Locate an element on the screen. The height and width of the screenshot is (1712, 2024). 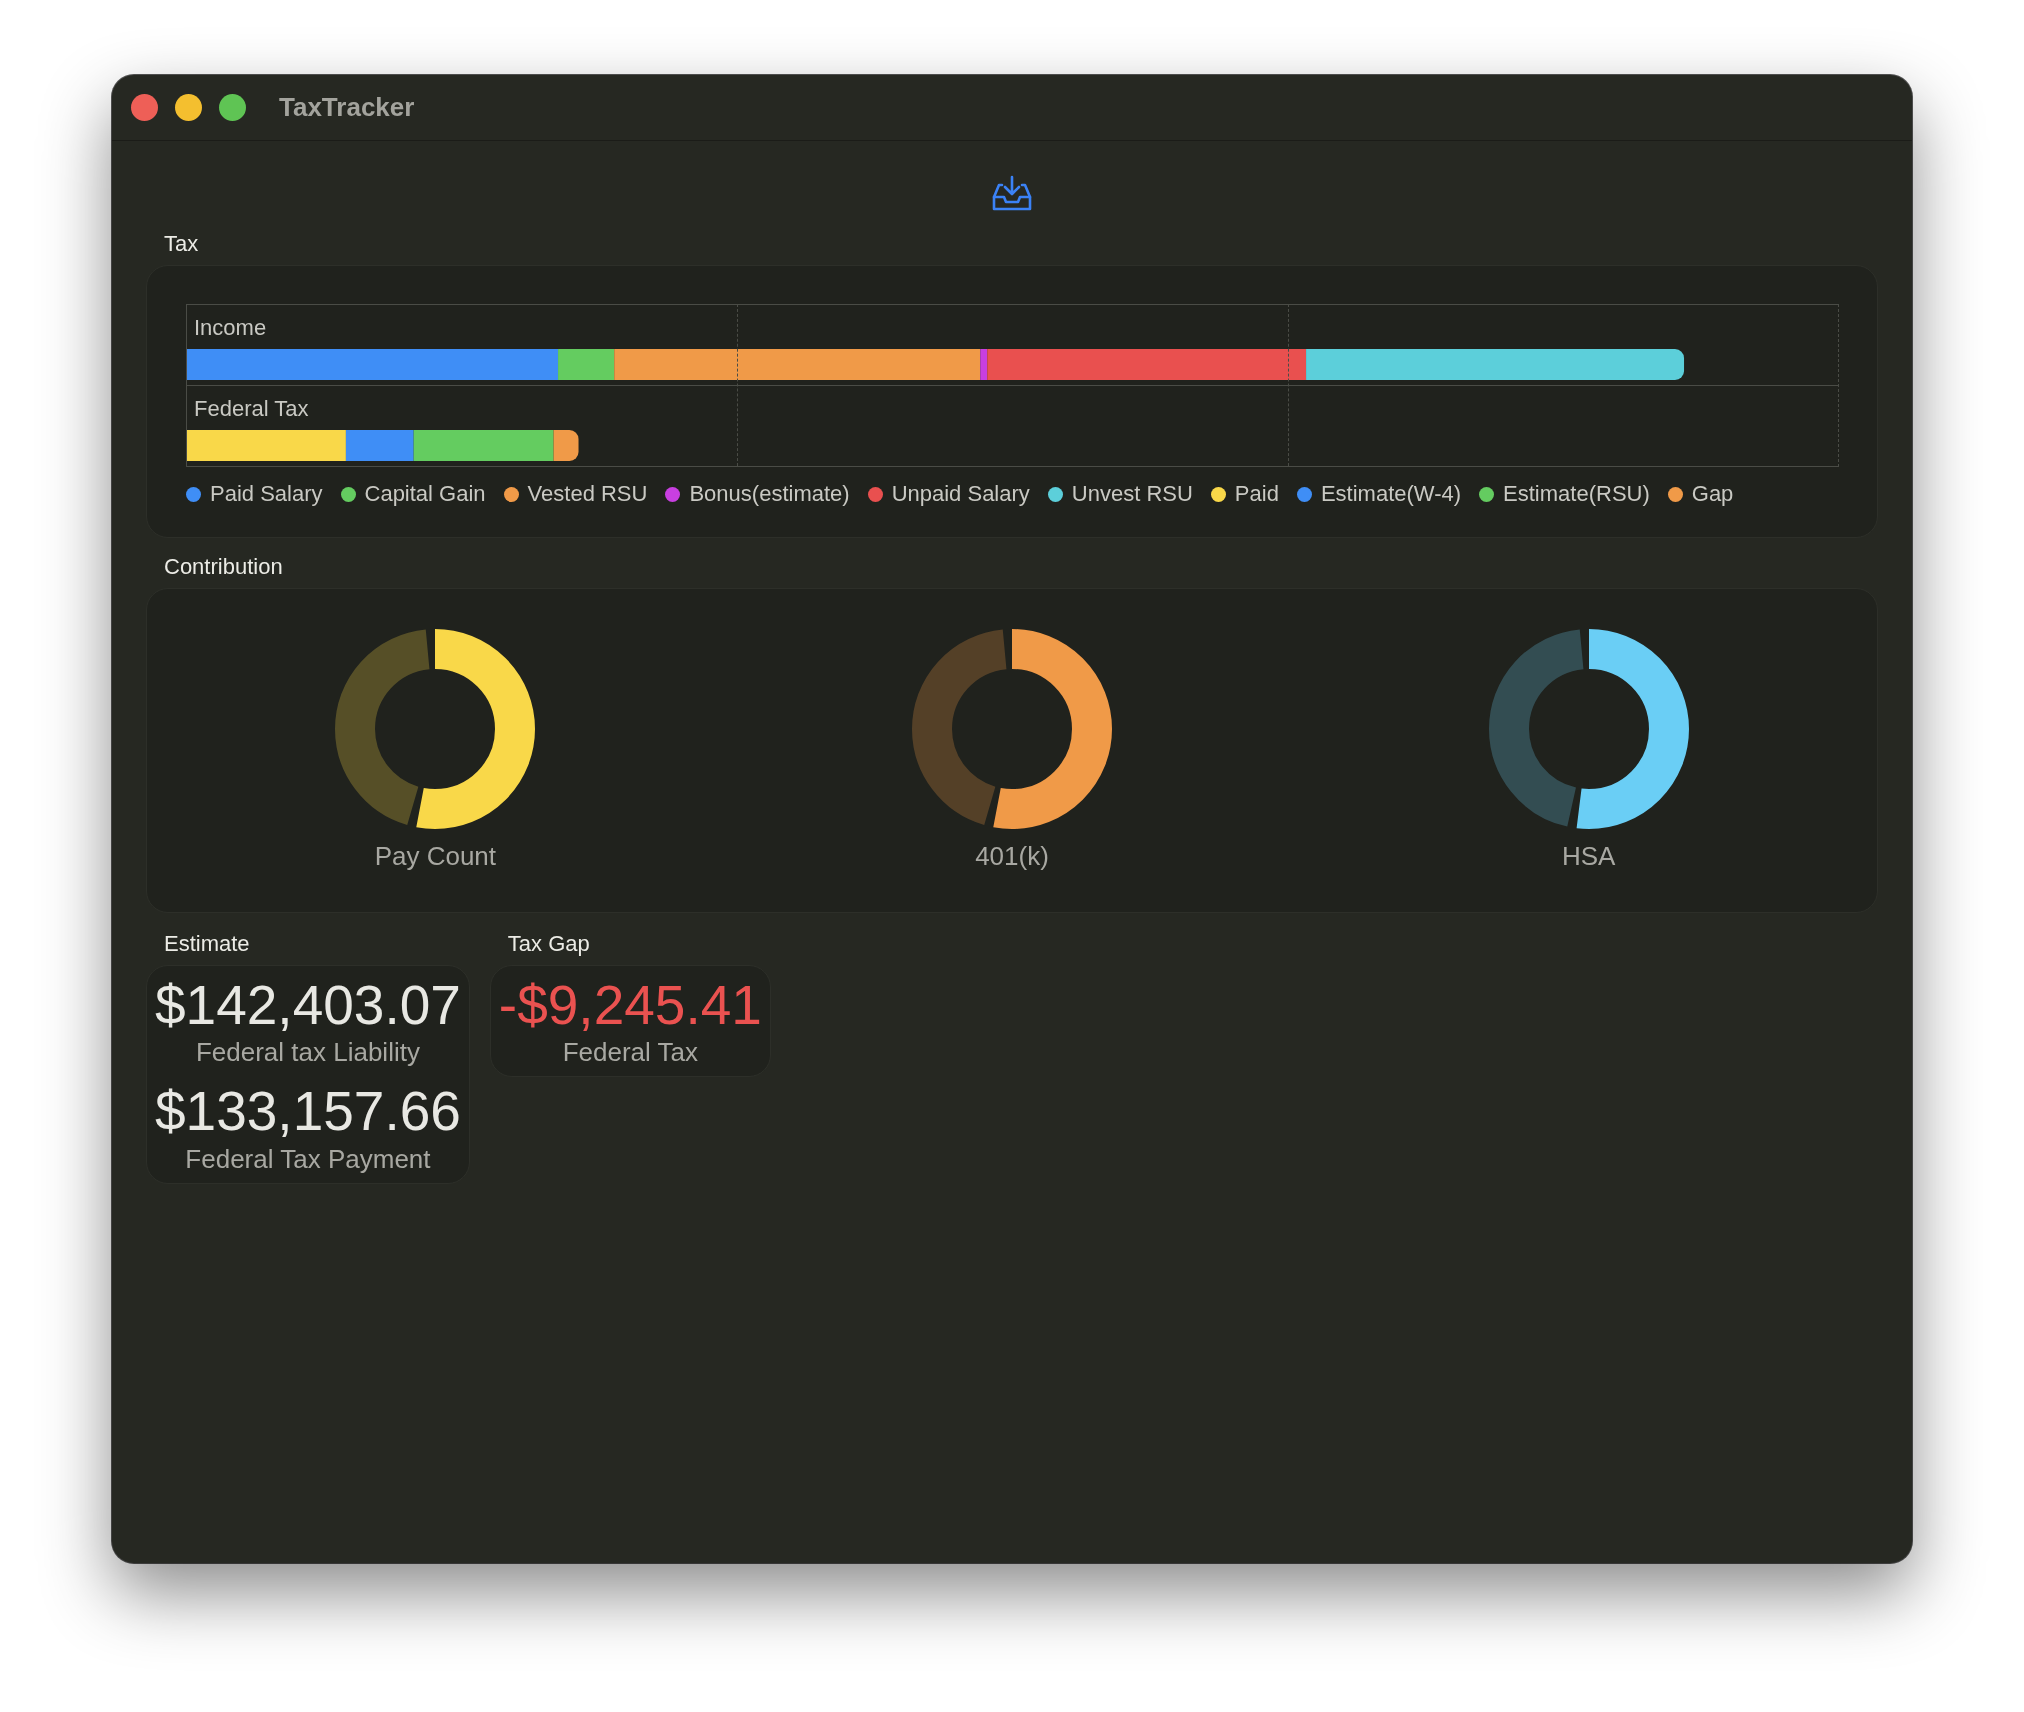
legend-label: Gap is located at coordinates (1712, 494).